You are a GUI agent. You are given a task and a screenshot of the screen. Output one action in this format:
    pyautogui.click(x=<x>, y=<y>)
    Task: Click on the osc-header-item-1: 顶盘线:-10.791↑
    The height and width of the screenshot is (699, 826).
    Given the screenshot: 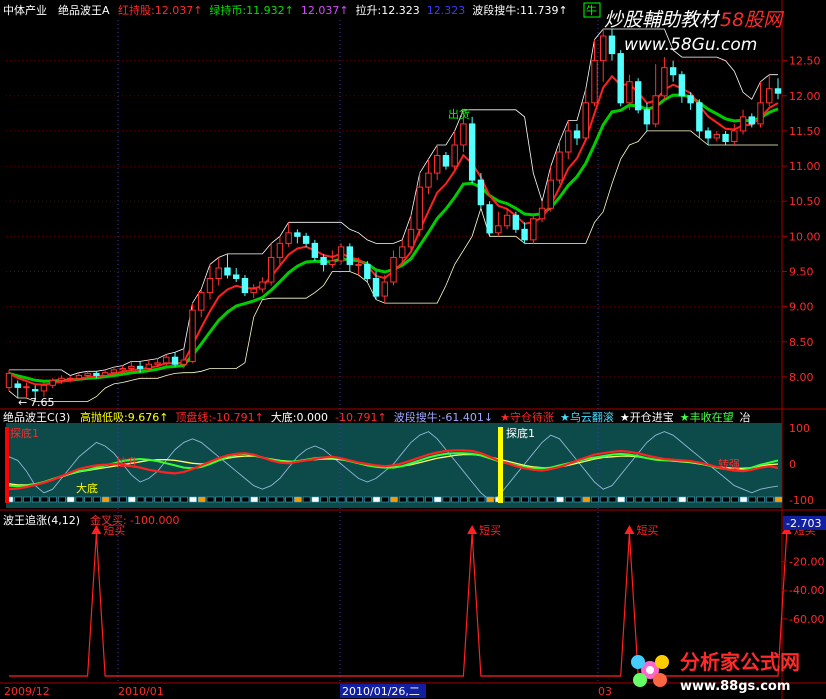 What is the action you would take?
    pyautogui.click(x=219, y=417)
    